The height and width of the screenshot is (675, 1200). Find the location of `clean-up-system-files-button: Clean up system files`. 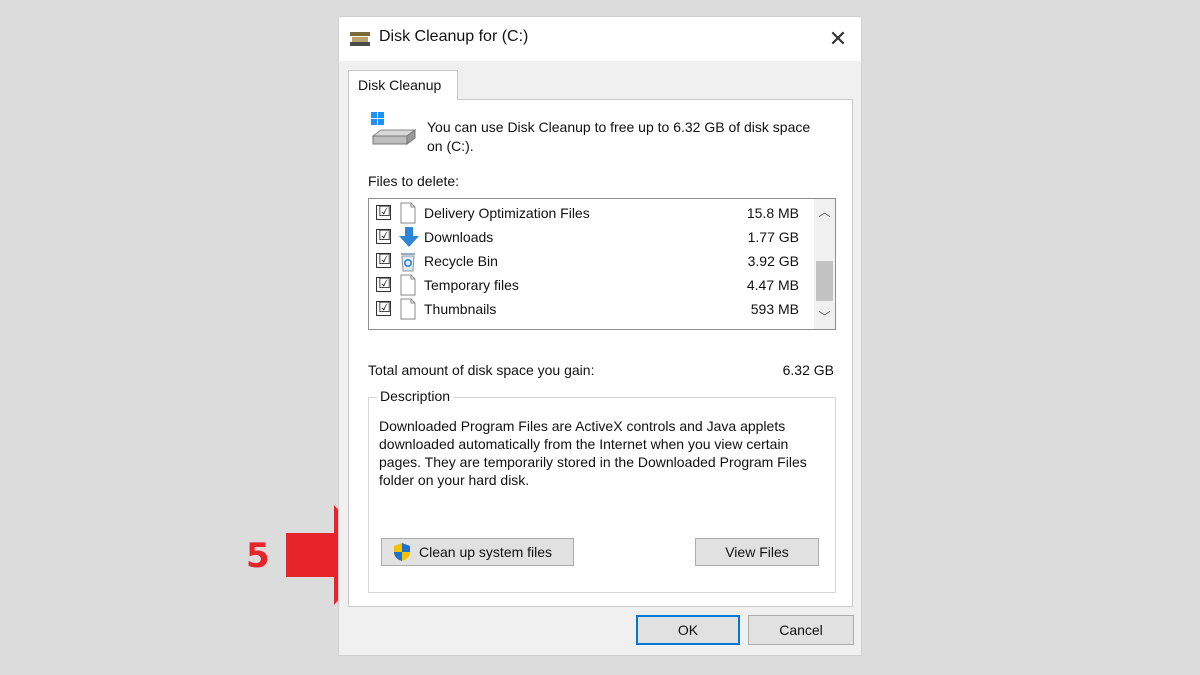

clean-up-system-files-button: Clean up system files is located at coordinates (477, 552).